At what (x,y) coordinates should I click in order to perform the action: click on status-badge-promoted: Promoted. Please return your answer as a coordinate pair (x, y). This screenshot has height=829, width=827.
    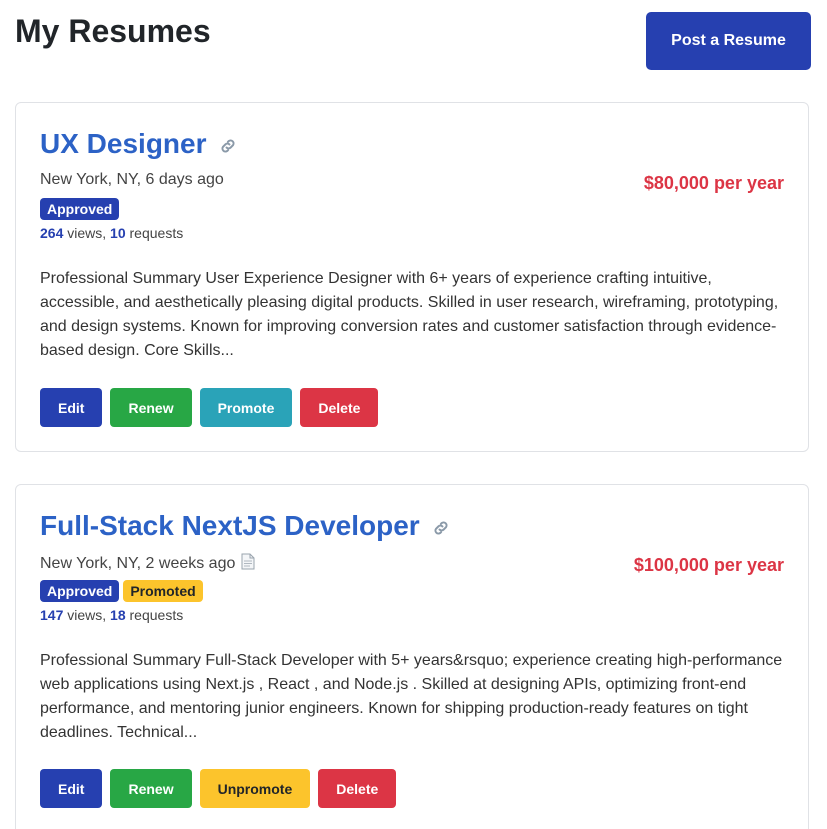
    Looking at the image, I should click on (163, 591).